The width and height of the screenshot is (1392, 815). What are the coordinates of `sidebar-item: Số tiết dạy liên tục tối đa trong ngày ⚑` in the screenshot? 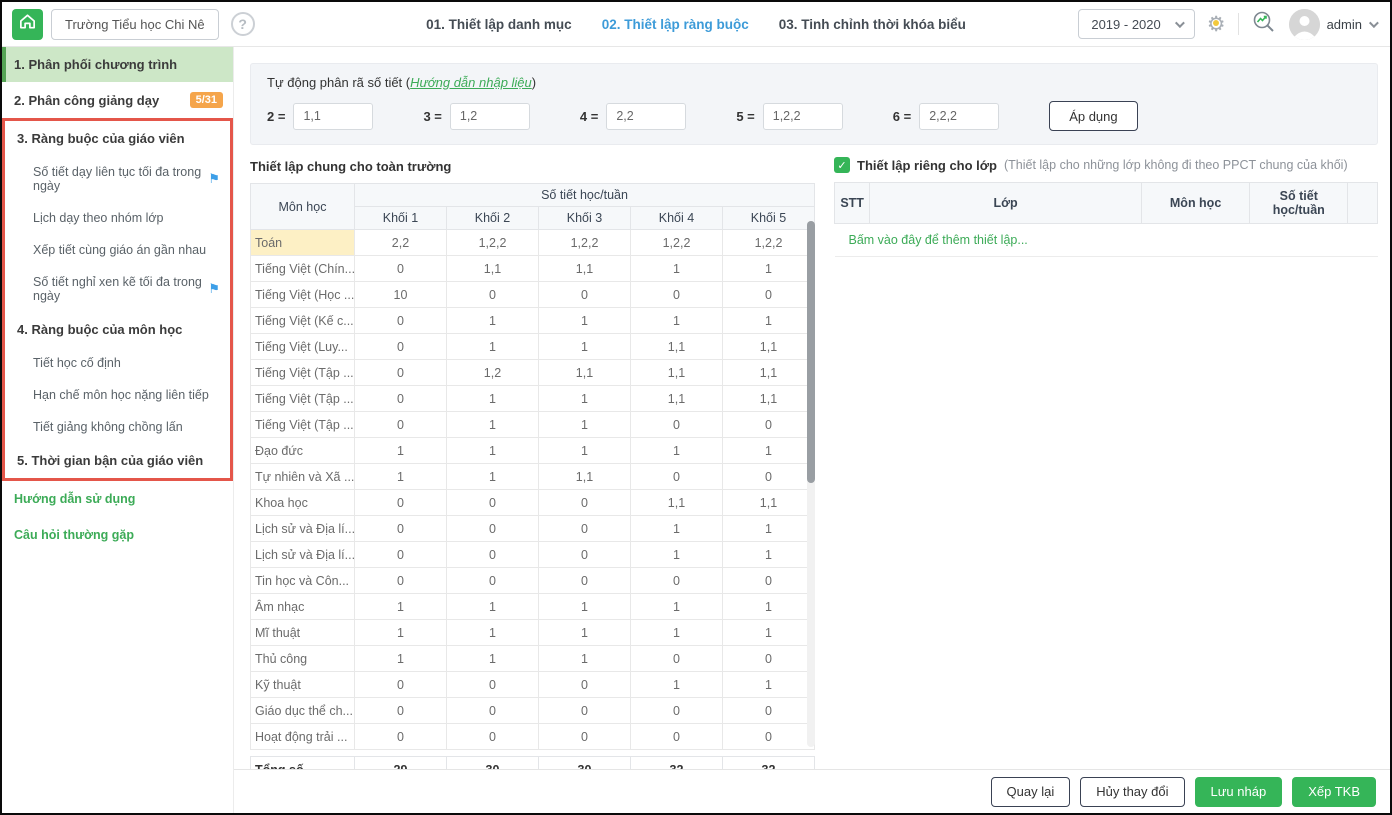 It's located at (117, 179).